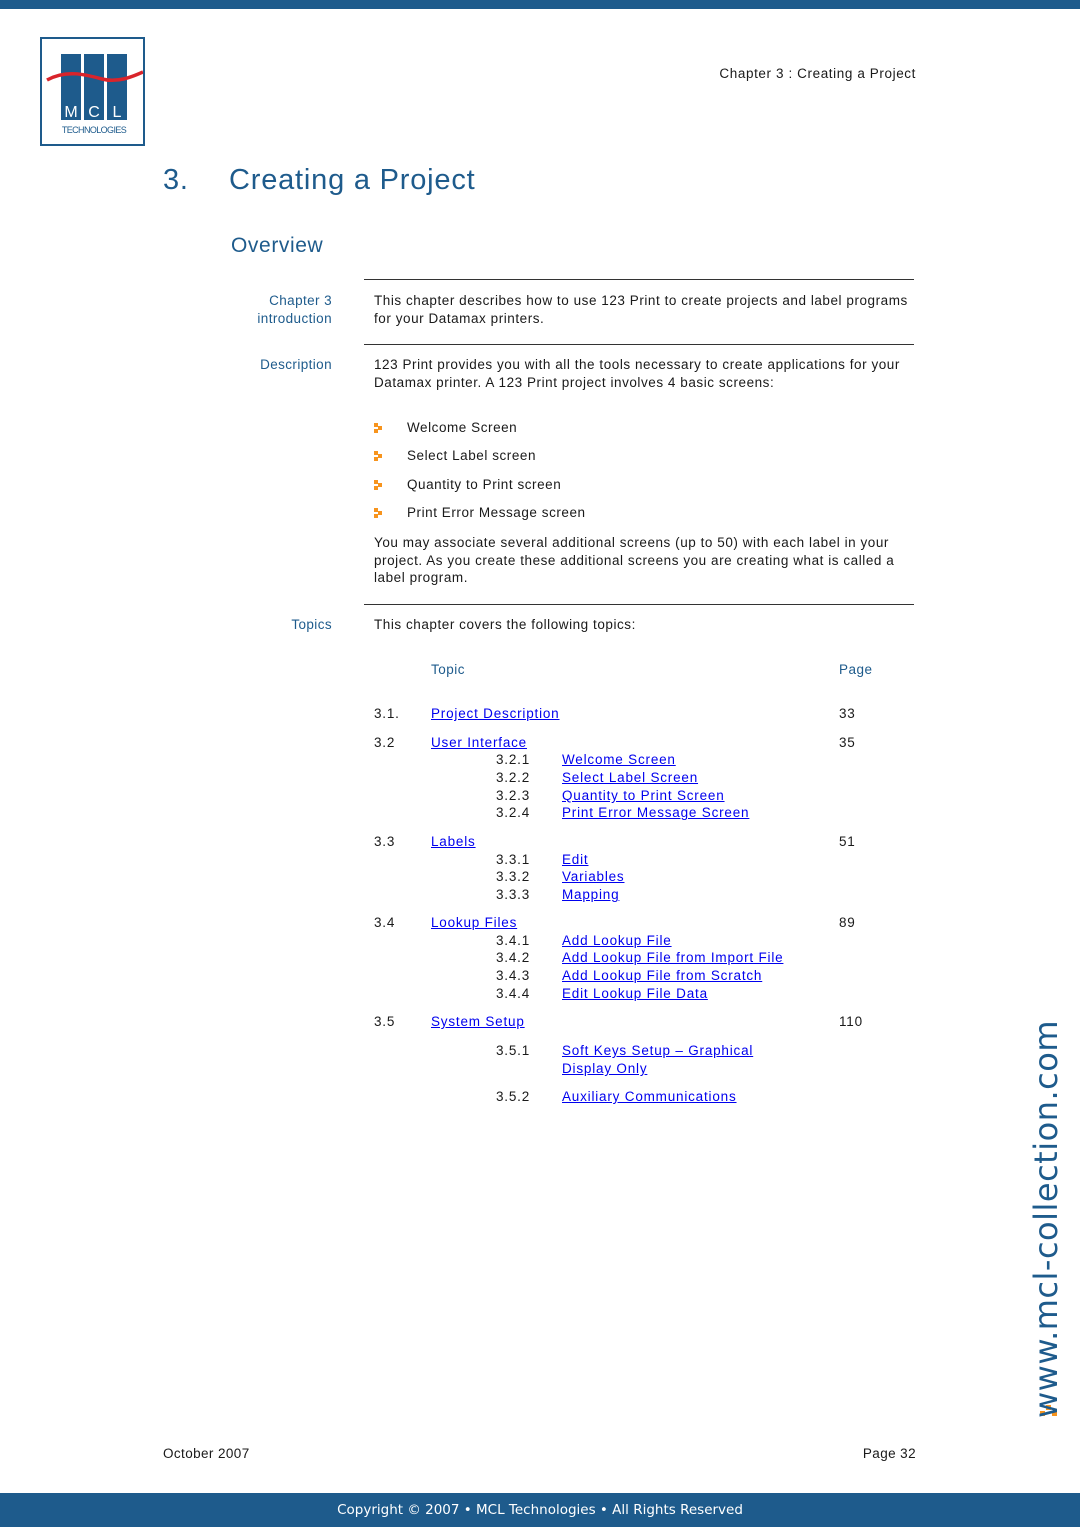 The height and width of the screenshot is (1527, 1080). Describe the element at coordinates (513, 1096) in the screenshot. I see `toc-subsection-number: 3.5.2` at that location.